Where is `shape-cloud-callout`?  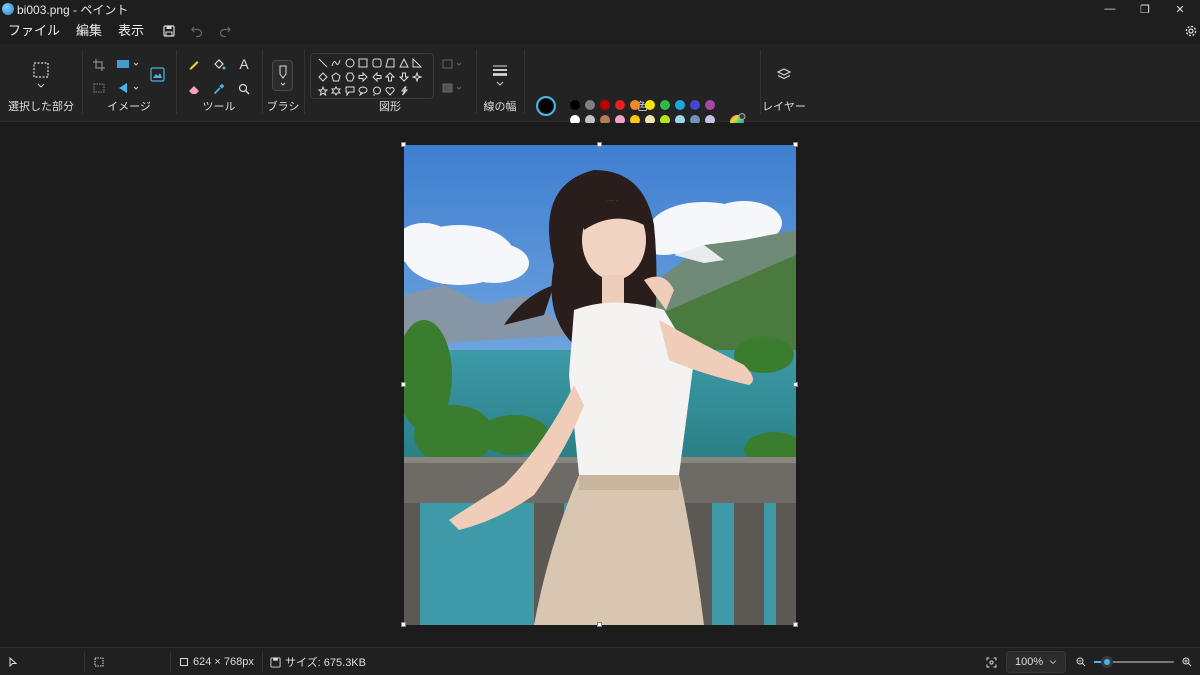 shape-cloud-callout is located at coordinates (377, 91).